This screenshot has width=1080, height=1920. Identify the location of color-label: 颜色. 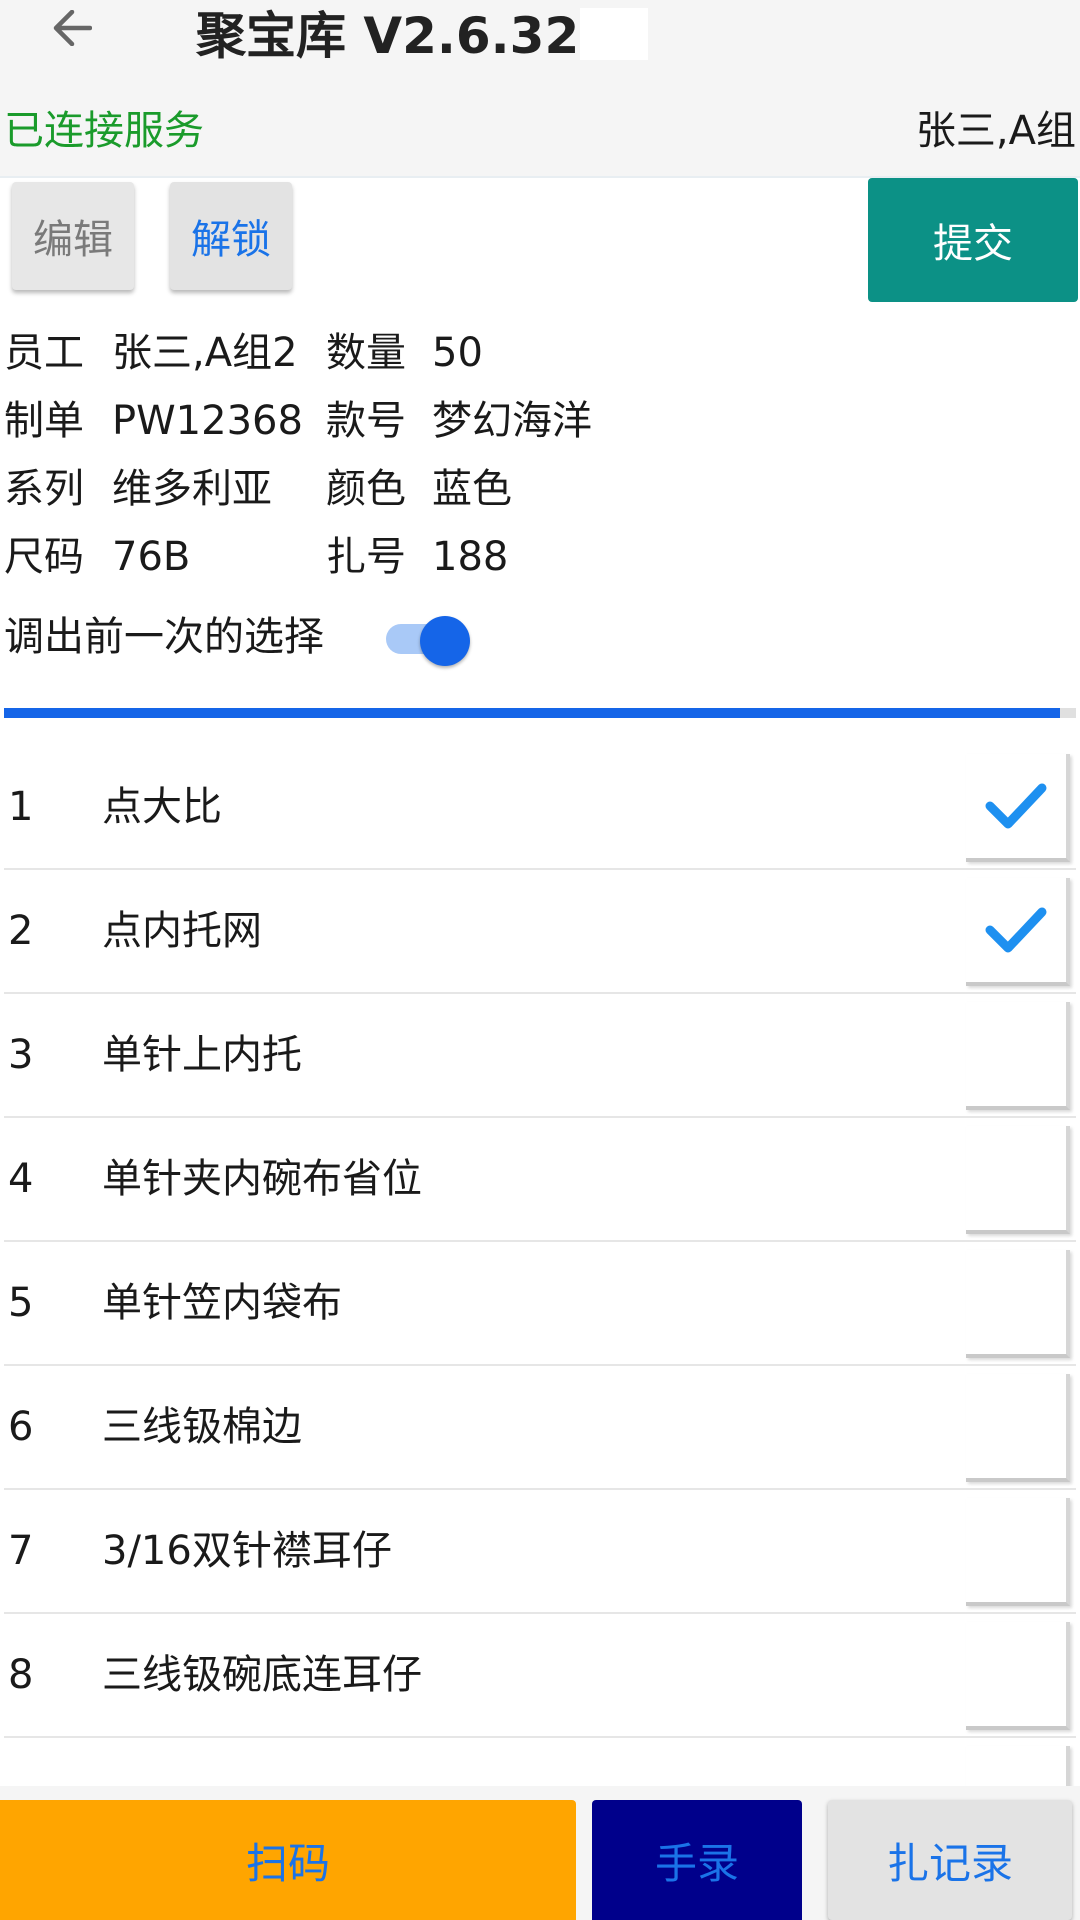
(366, 489).